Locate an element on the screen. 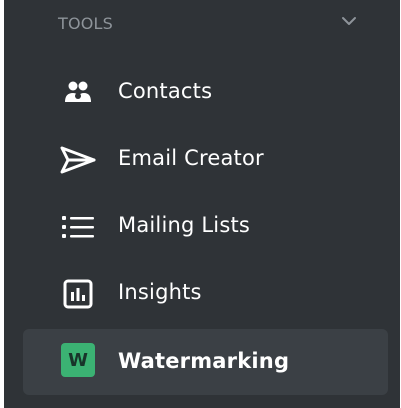 This screenshot has width=401, height=408. list-icon is located at coordinates (78, 227).